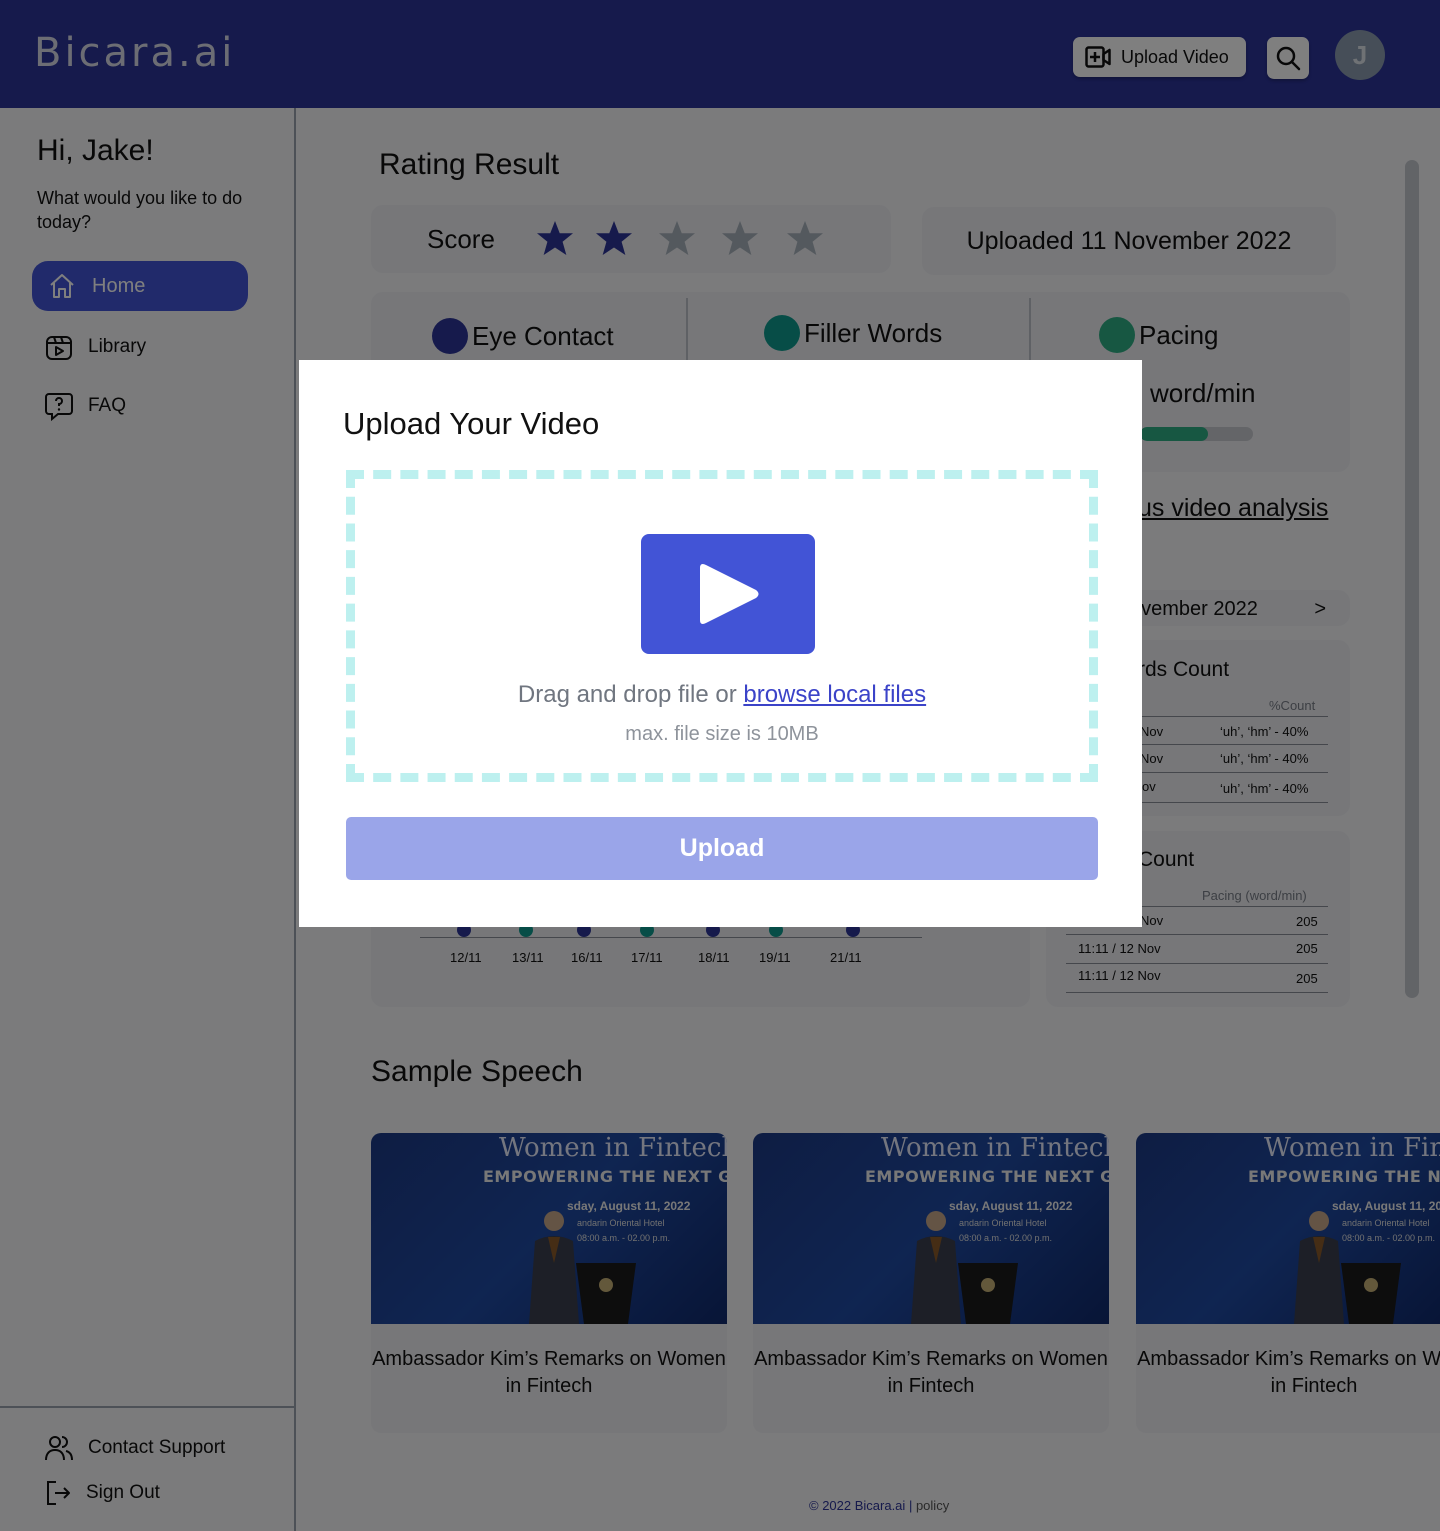 The width and height of the screenshot is (1440, 1531). I want to click on video-file-icon, so click(728, 594).